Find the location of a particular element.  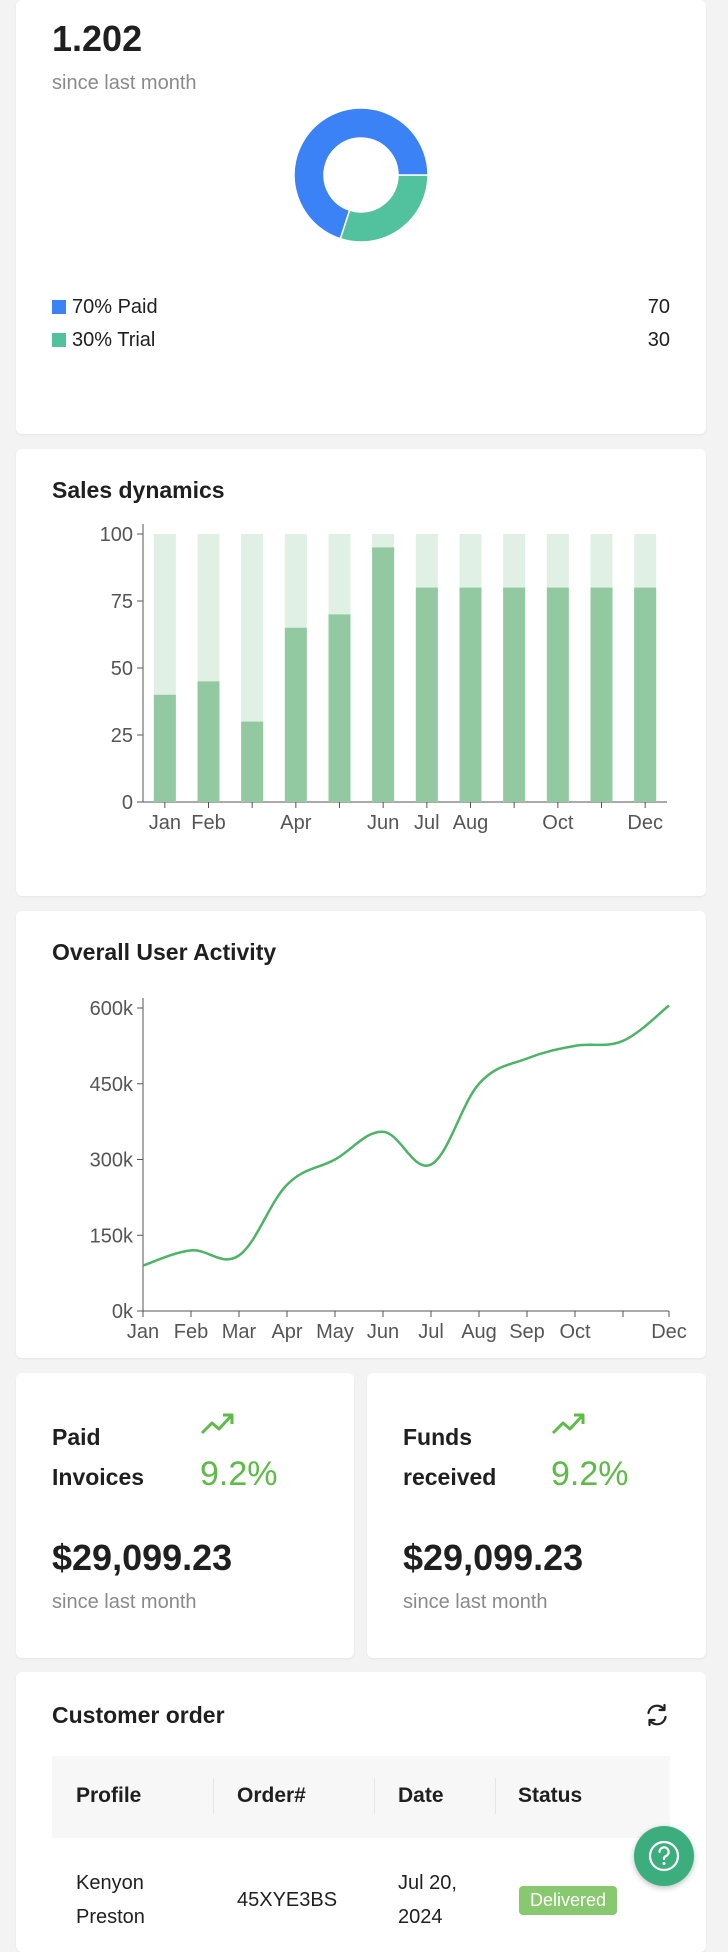

legend-trial: 30% Trial 30 is located at coordinates (361, 342).